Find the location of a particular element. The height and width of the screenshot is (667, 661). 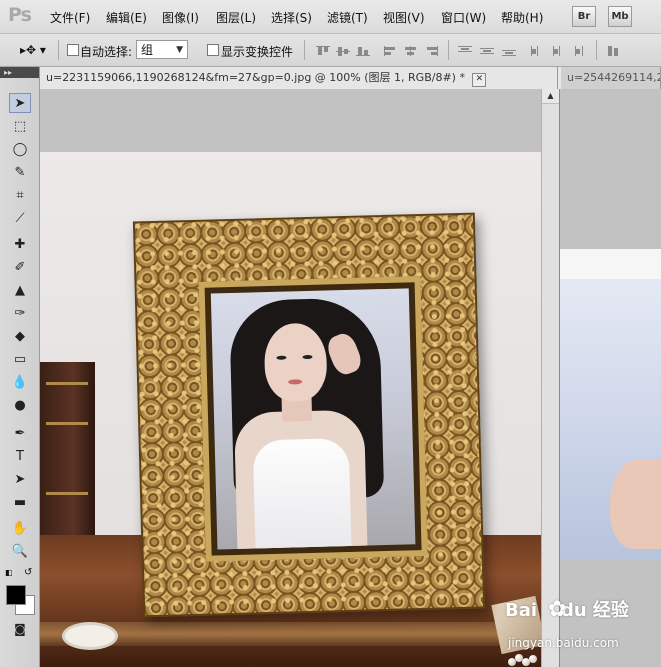

move-tool-preset-icon: ▸✥ ▾ is located at coordinates (33, 50).